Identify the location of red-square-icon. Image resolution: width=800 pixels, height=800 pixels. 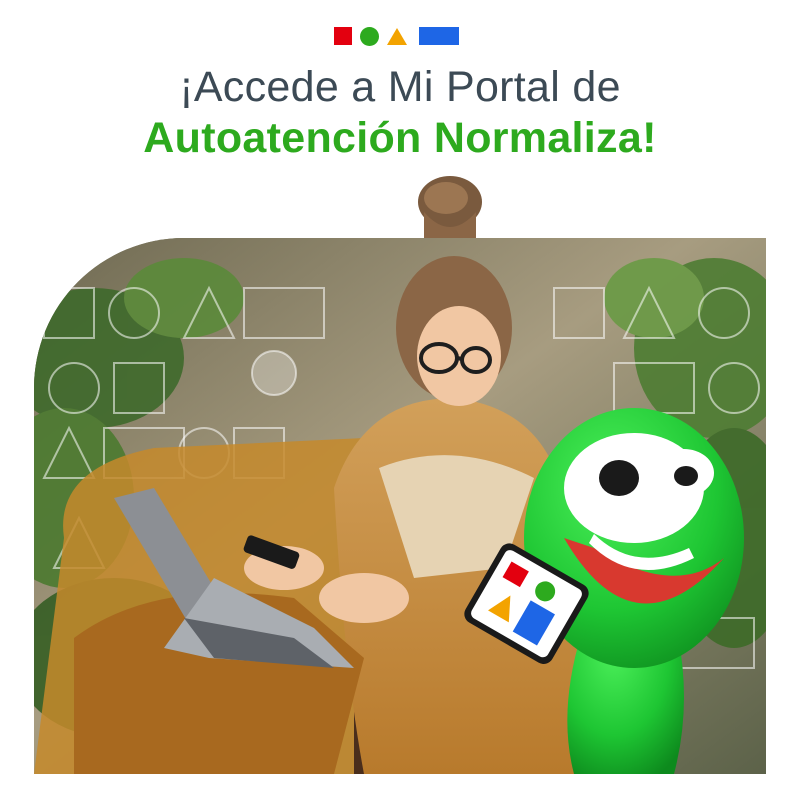
(343, 36).